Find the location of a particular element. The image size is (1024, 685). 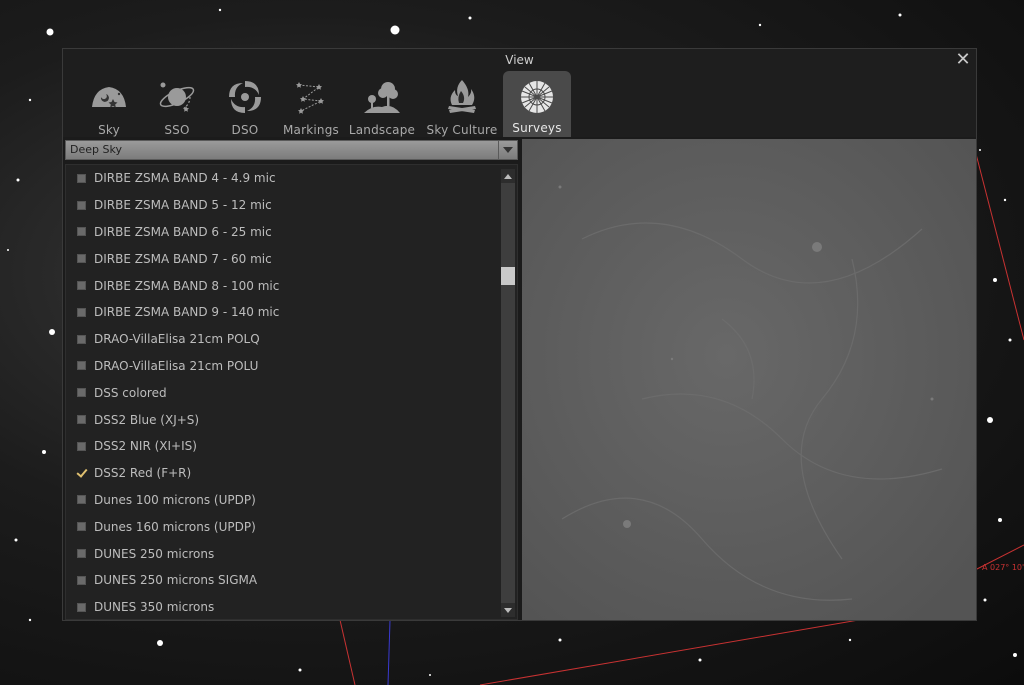

dialog-title: View is located at coordinates (519, 60).